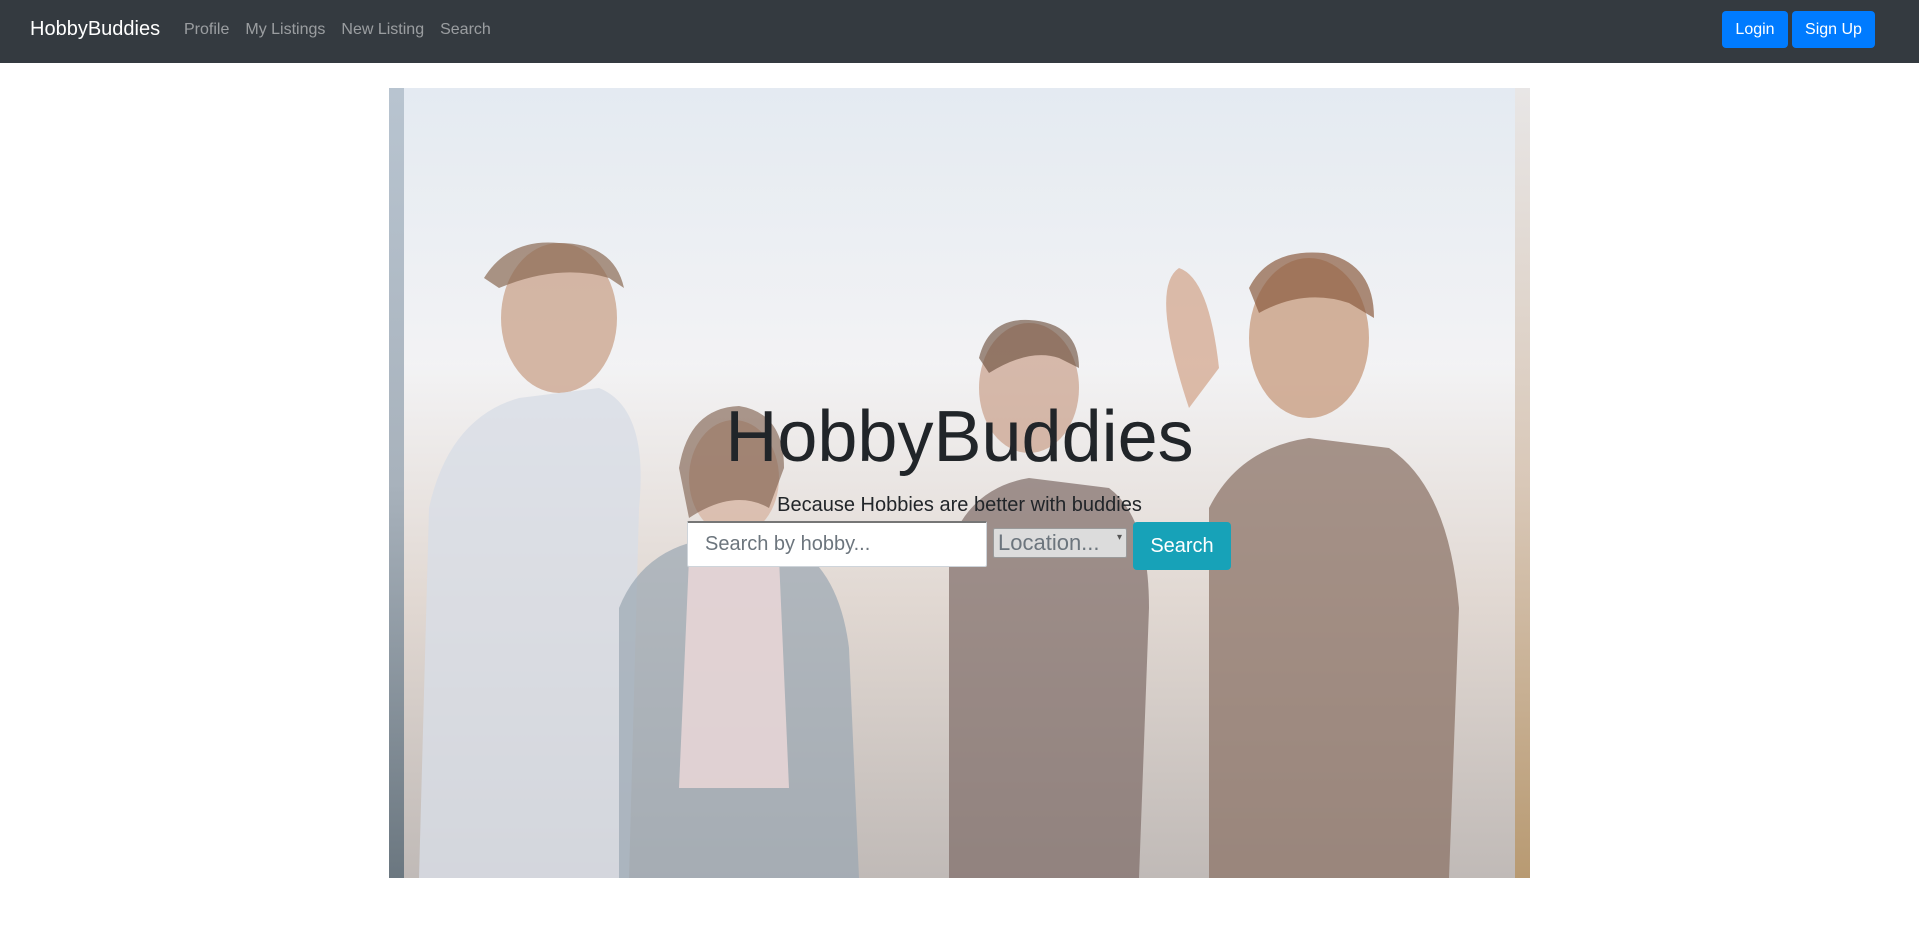  What do you see at coordinates (95, 29) in the screenshot?
I see `brand-link: HobbyBuddies` at bounding box center [95, 29].